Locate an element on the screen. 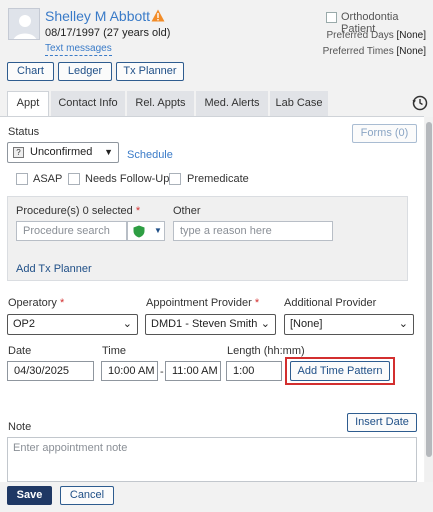 The height and width of the screenshot is (512, 433). tx-planner-button: Tx Planner is located at coordinates (150, 71).